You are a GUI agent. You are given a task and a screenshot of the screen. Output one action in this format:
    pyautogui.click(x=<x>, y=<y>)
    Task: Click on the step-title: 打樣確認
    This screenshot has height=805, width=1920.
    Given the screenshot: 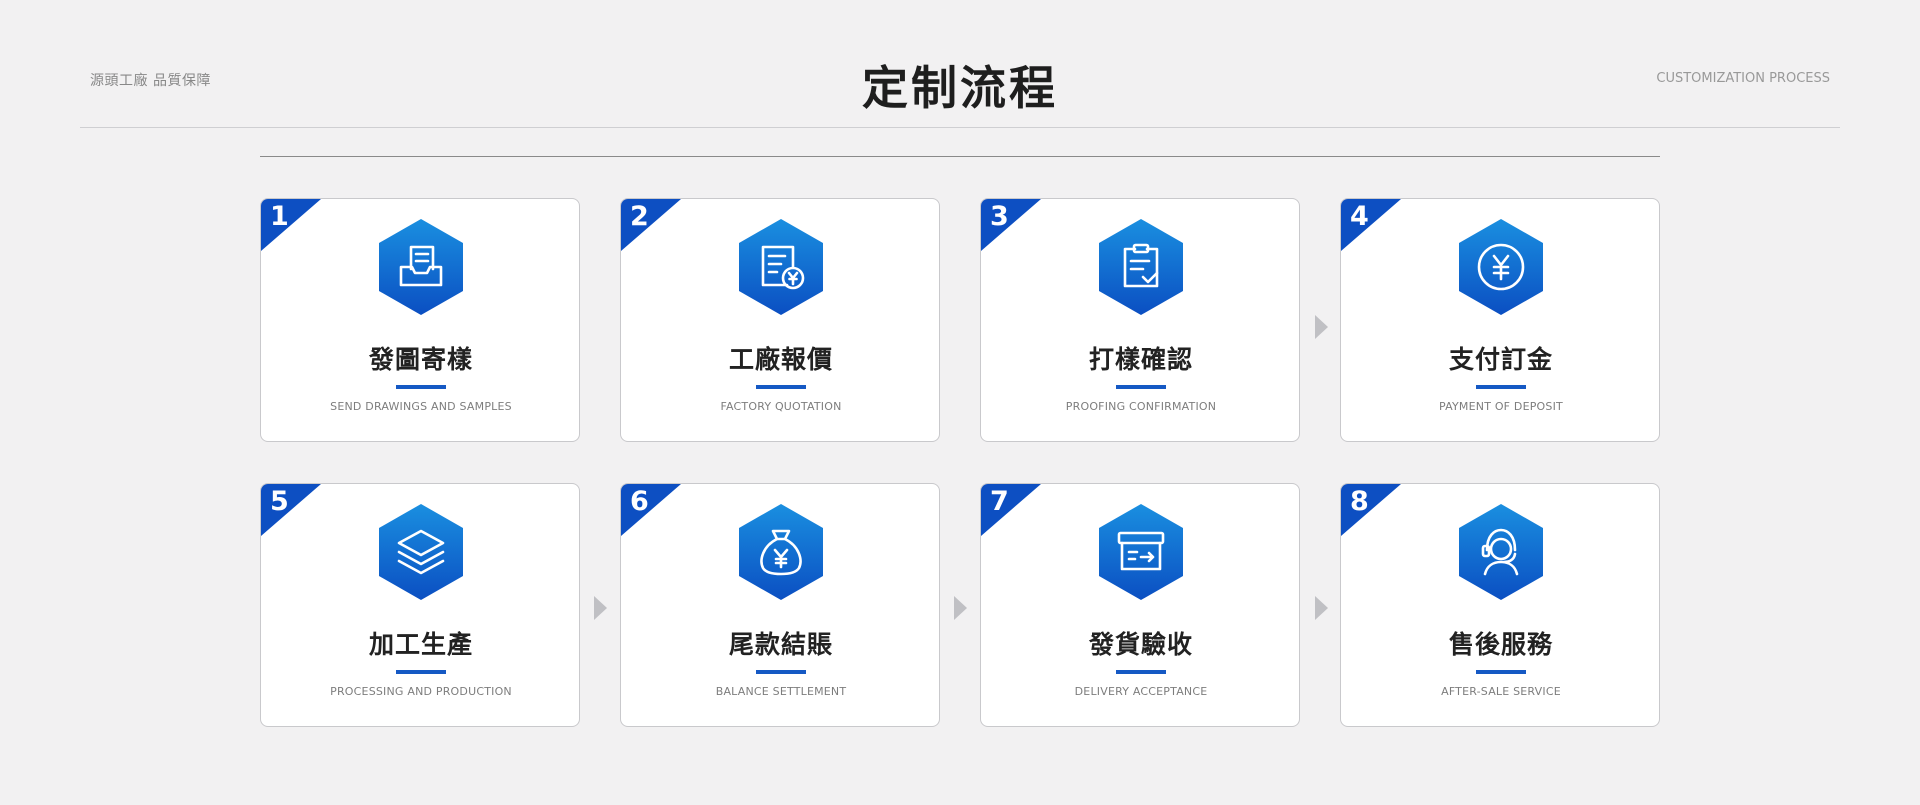 What is the action you would take?
    pyautogui.click(x=1140, y=359)
    